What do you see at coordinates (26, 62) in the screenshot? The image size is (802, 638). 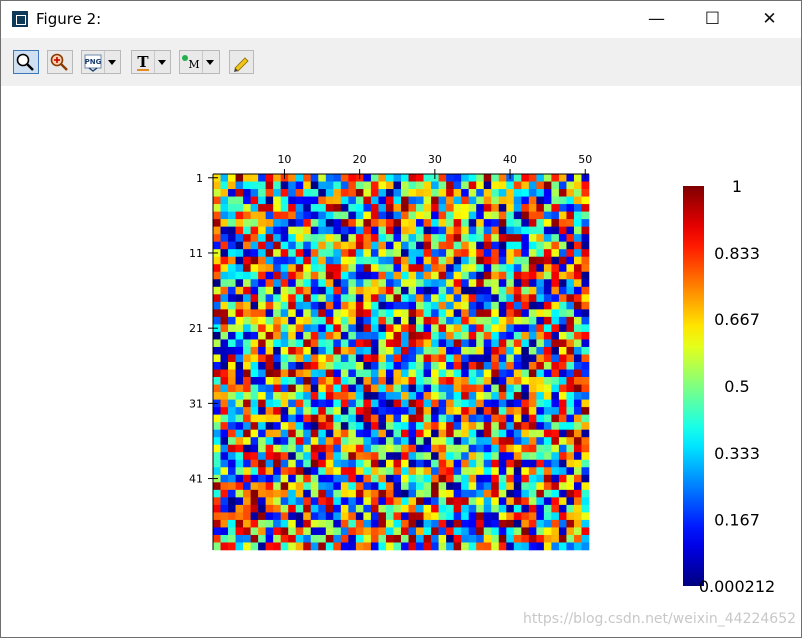 I see `zoom-button` at bounding box center [26, 62].